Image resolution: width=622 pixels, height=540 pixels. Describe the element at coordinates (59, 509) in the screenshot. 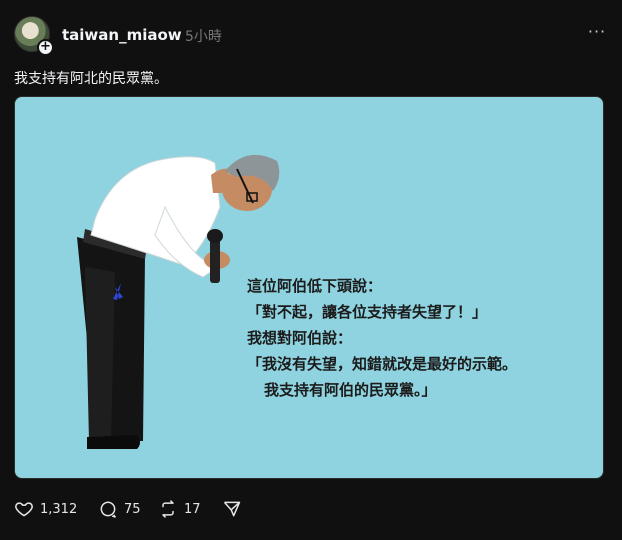

I see `like-count: 1,312` at that location.